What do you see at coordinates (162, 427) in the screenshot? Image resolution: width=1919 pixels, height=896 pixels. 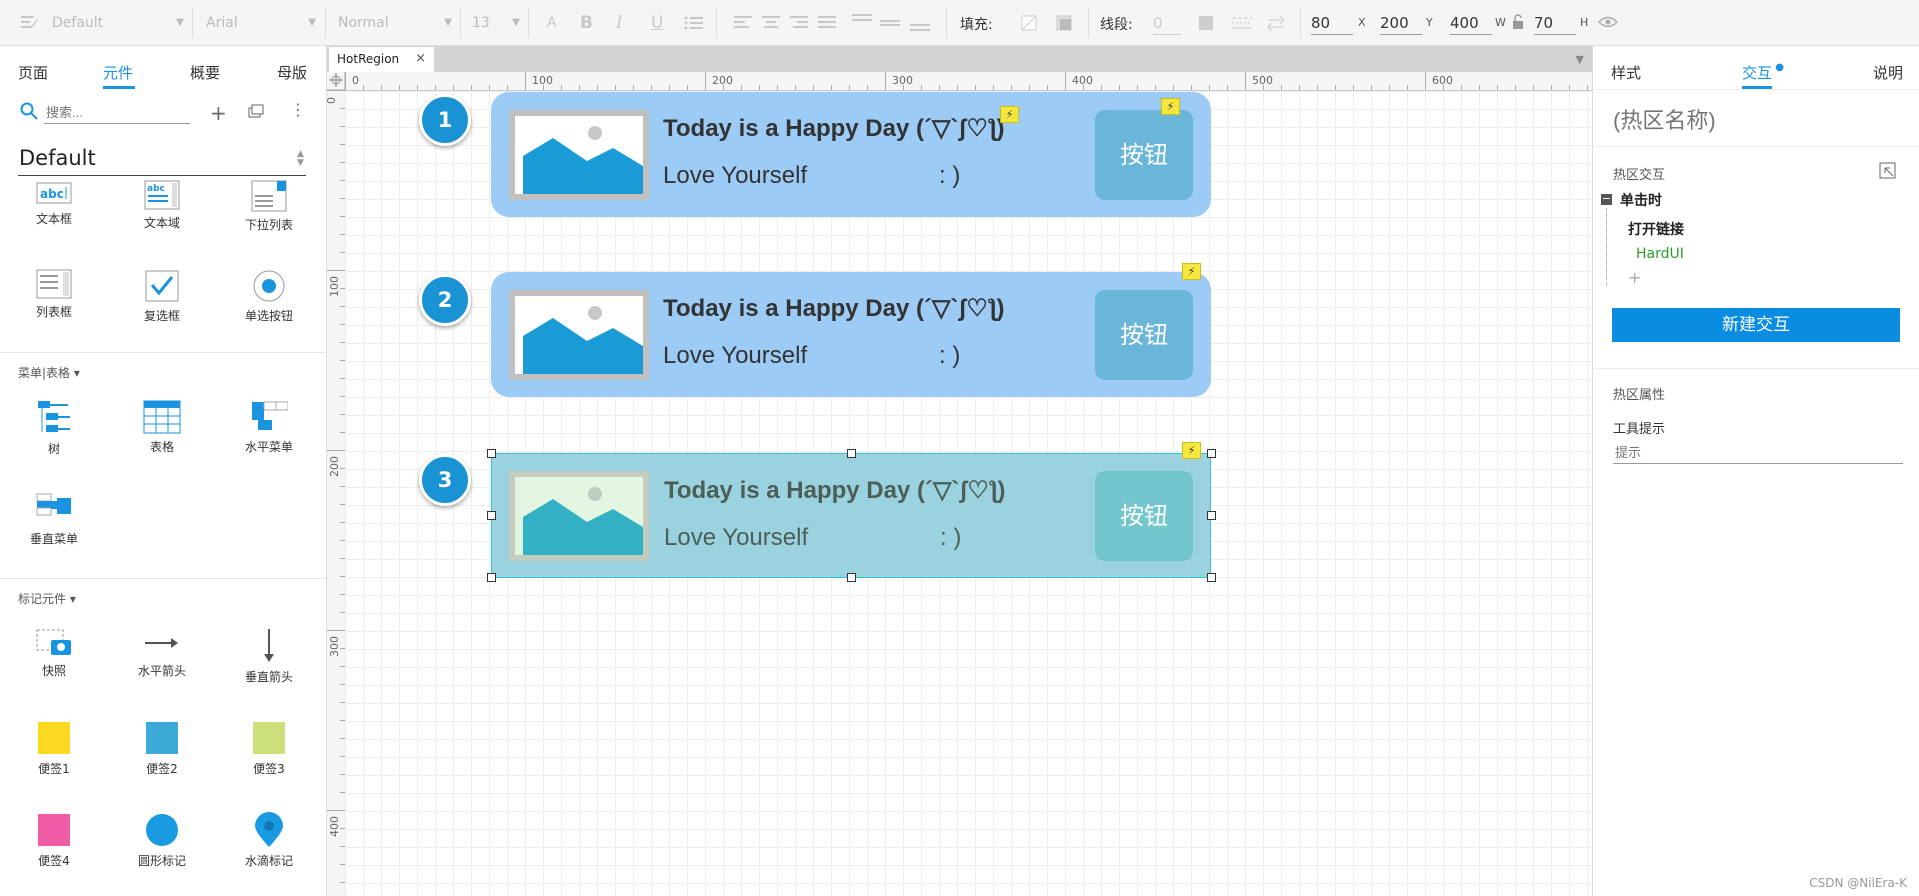 I see `widget-table: 表格` at bounding box center [162, 427].